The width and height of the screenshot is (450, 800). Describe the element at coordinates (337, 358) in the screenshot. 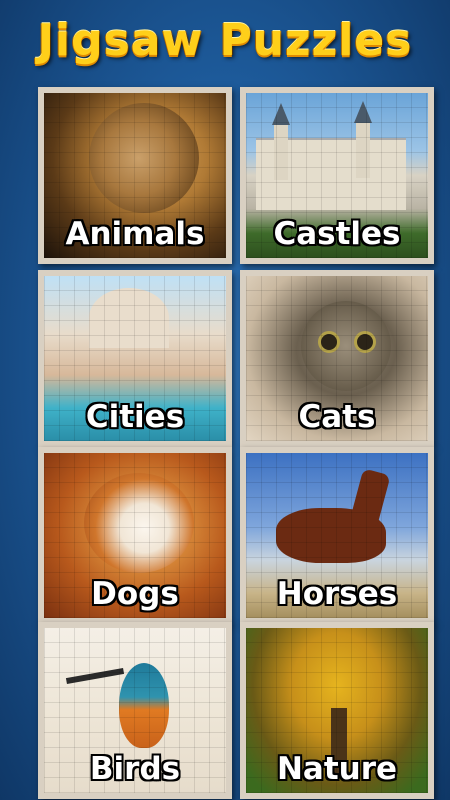

I see `category-tile-cats: Cats` at that location.